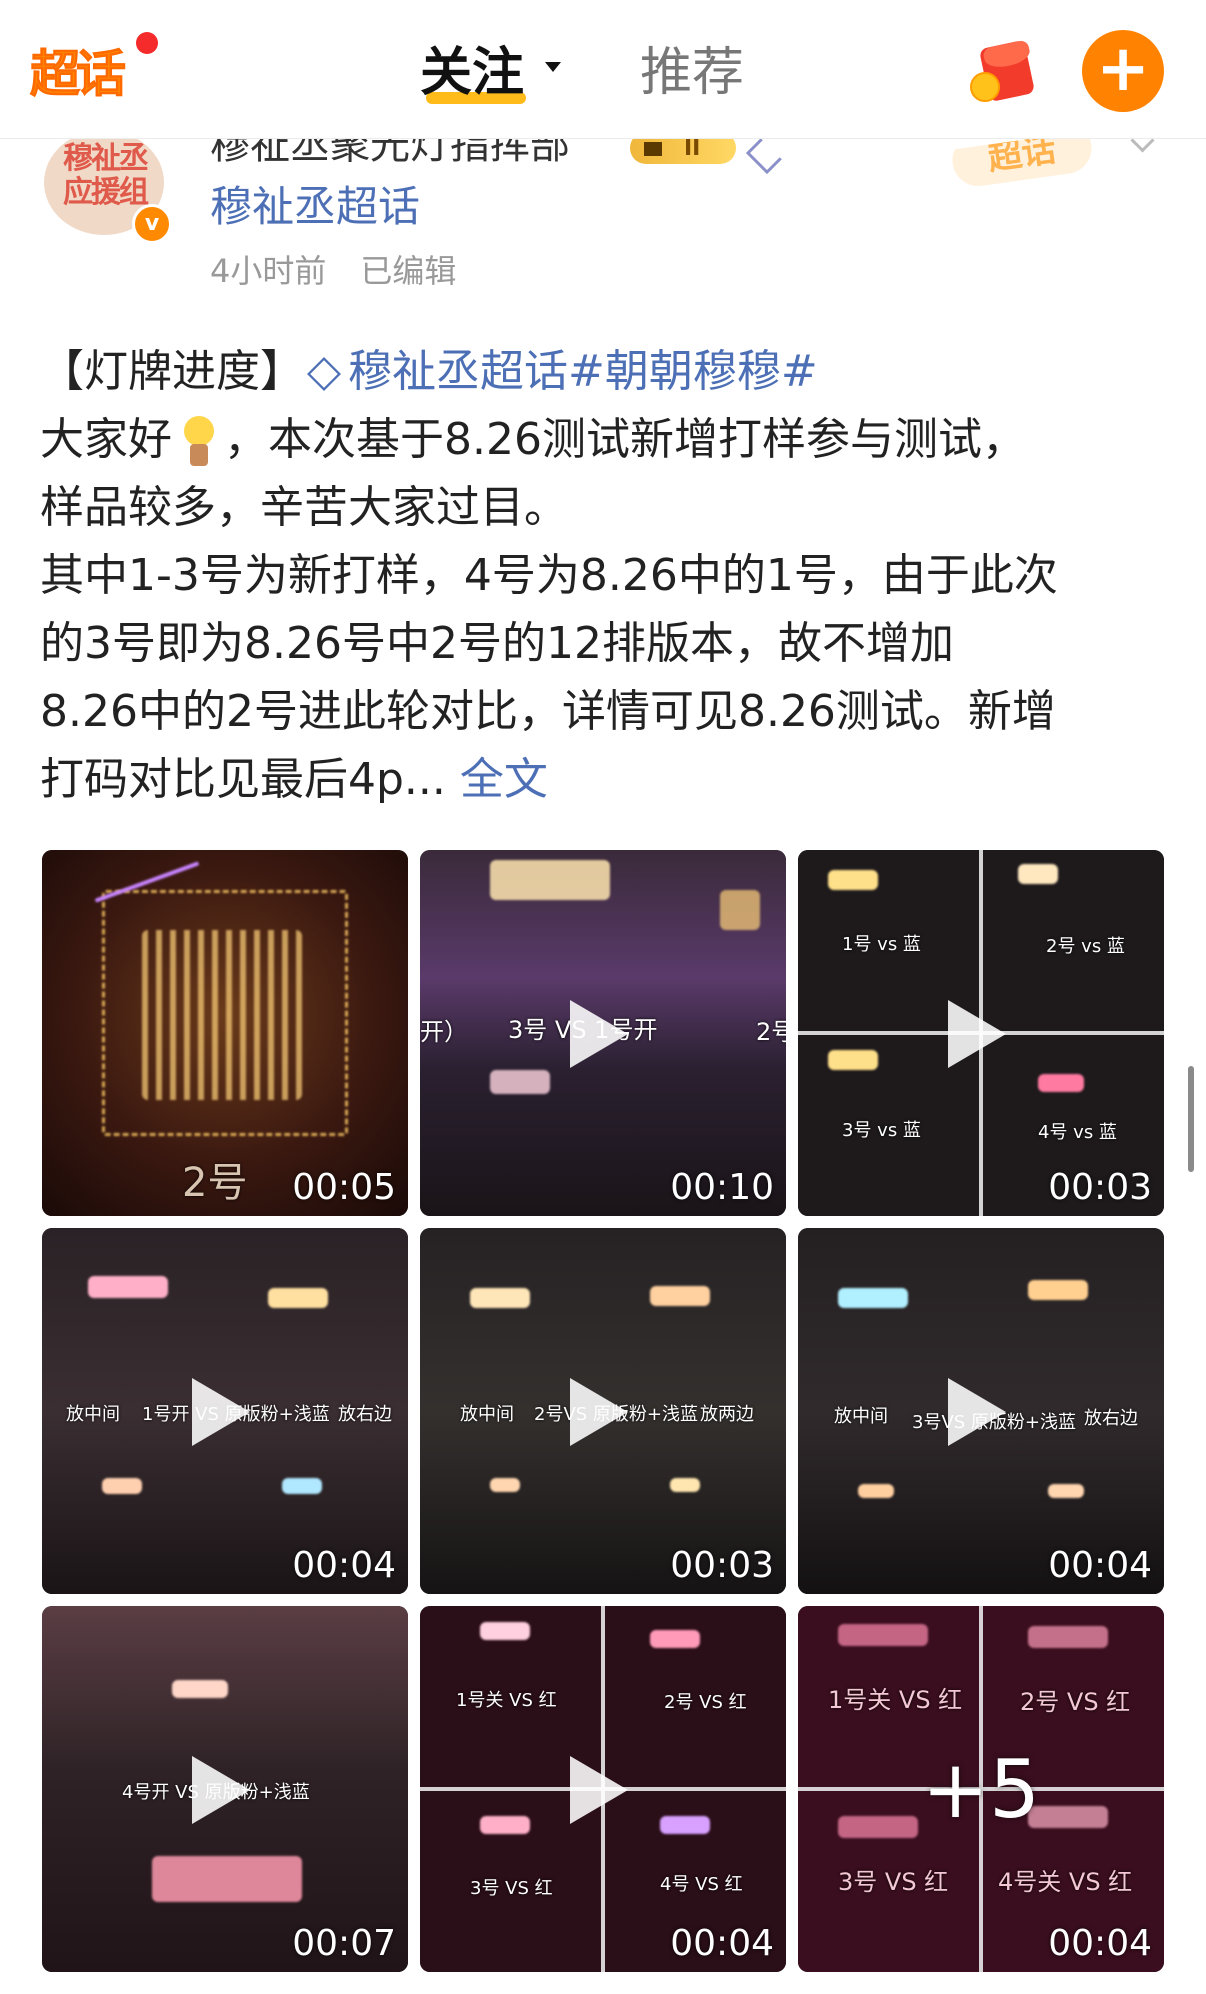  I want to click on video-thumbnail: 放中间 2号VS 原版粉+浅蓝 放两边 00:03, so click(603, 1411).